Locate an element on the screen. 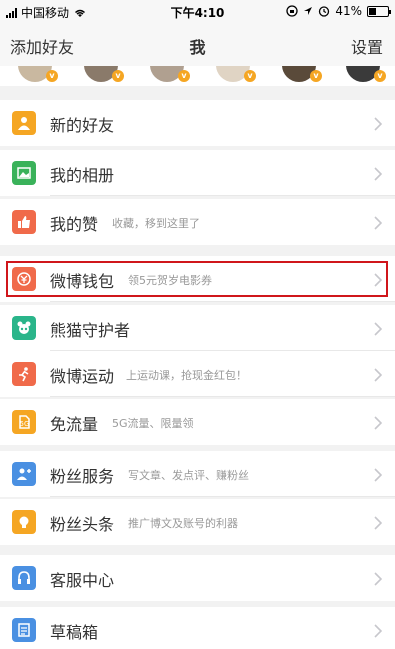  avatar-strip: v v v v v v is located at coordinates (197, 76).